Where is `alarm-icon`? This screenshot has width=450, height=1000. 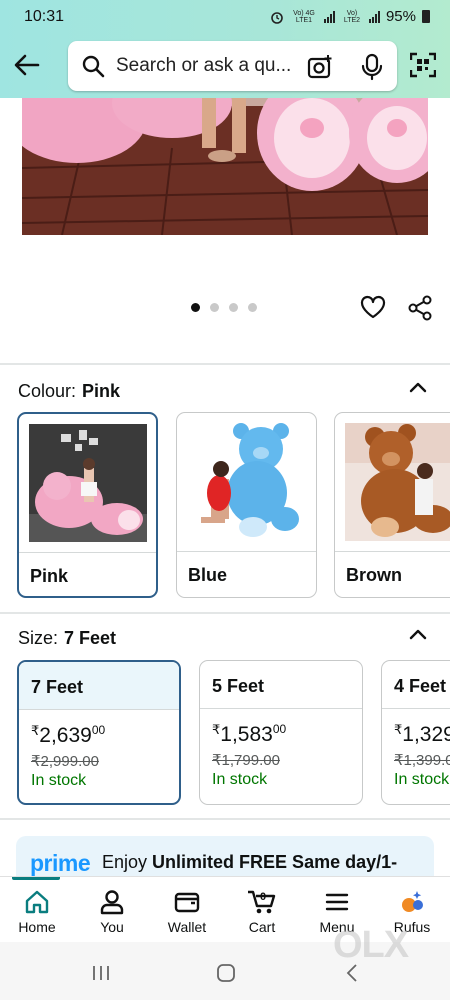 alarm-icon is located at coordinates (277, 17).